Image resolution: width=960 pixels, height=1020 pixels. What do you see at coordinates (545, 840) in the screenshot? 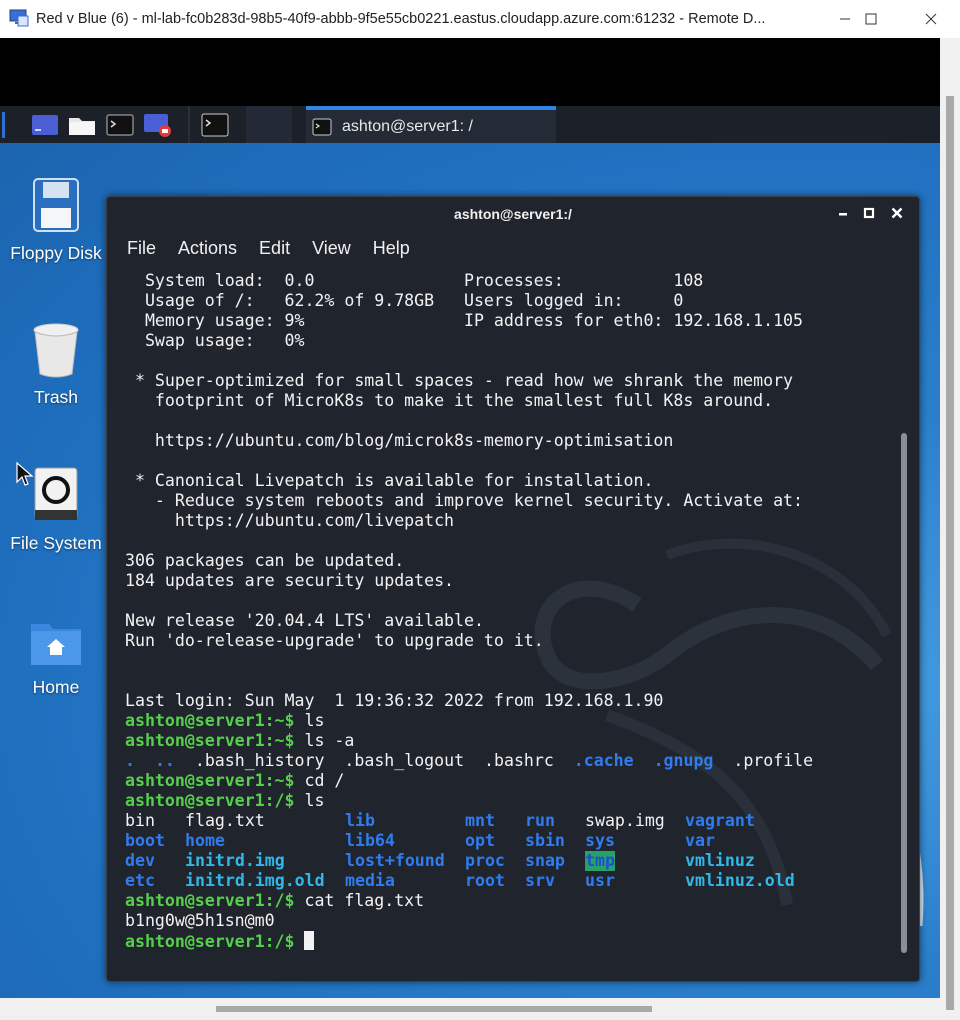
I see `listing-entry: sbin` at bounding box center [545, 840].